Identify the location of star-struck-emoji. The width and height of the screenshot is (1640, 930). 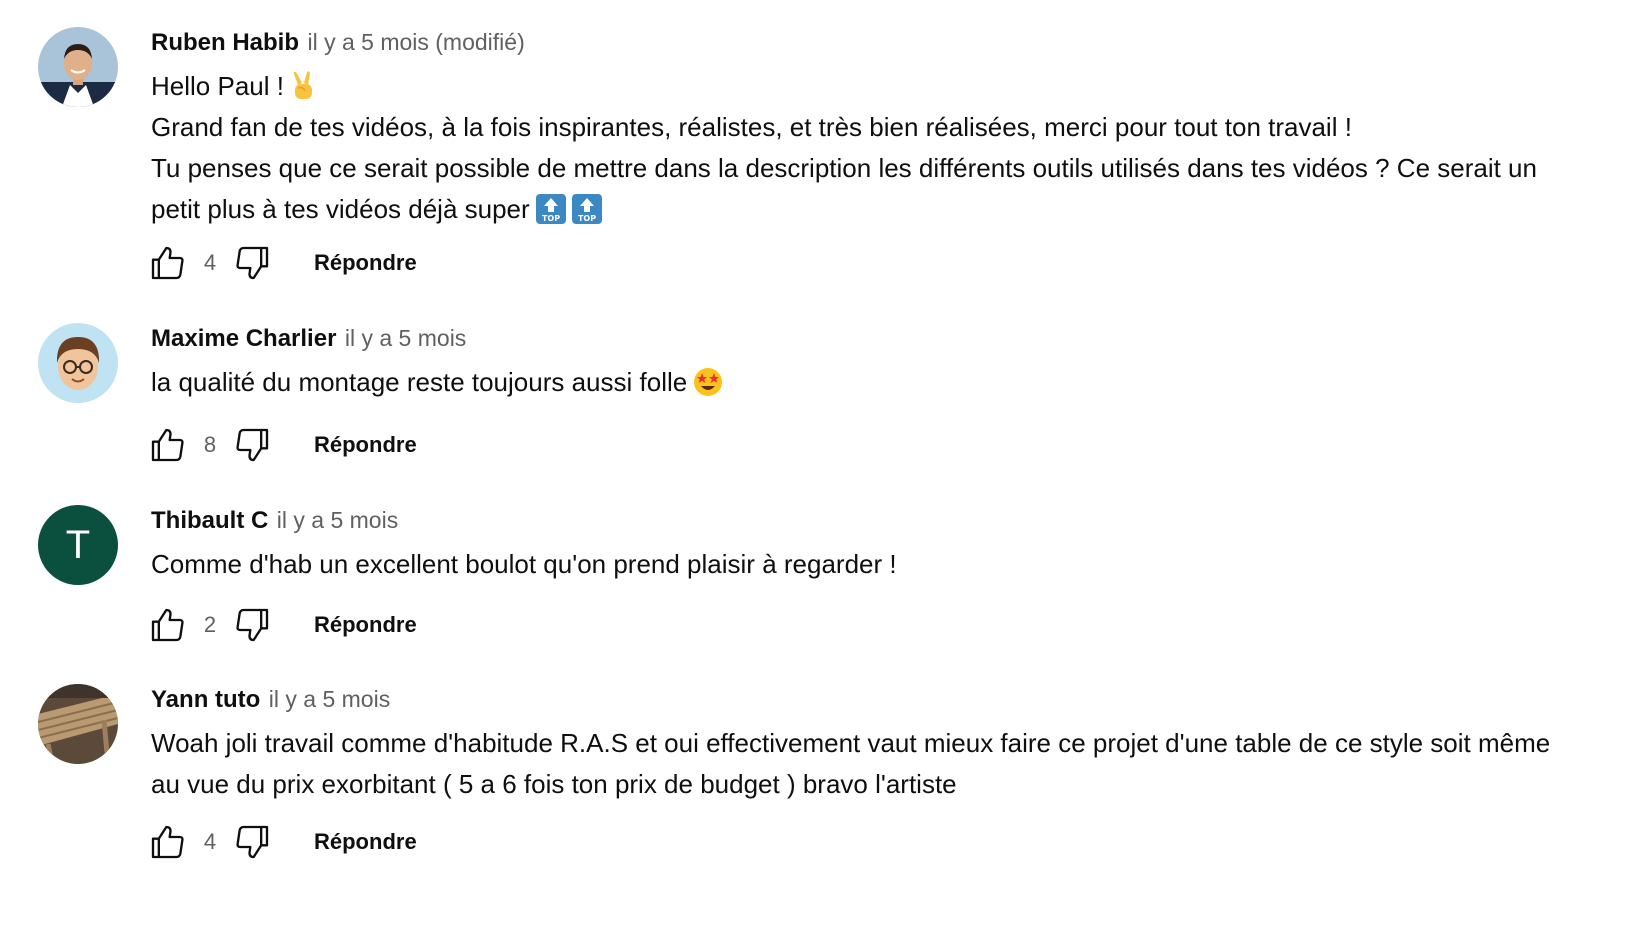
(708, 382).